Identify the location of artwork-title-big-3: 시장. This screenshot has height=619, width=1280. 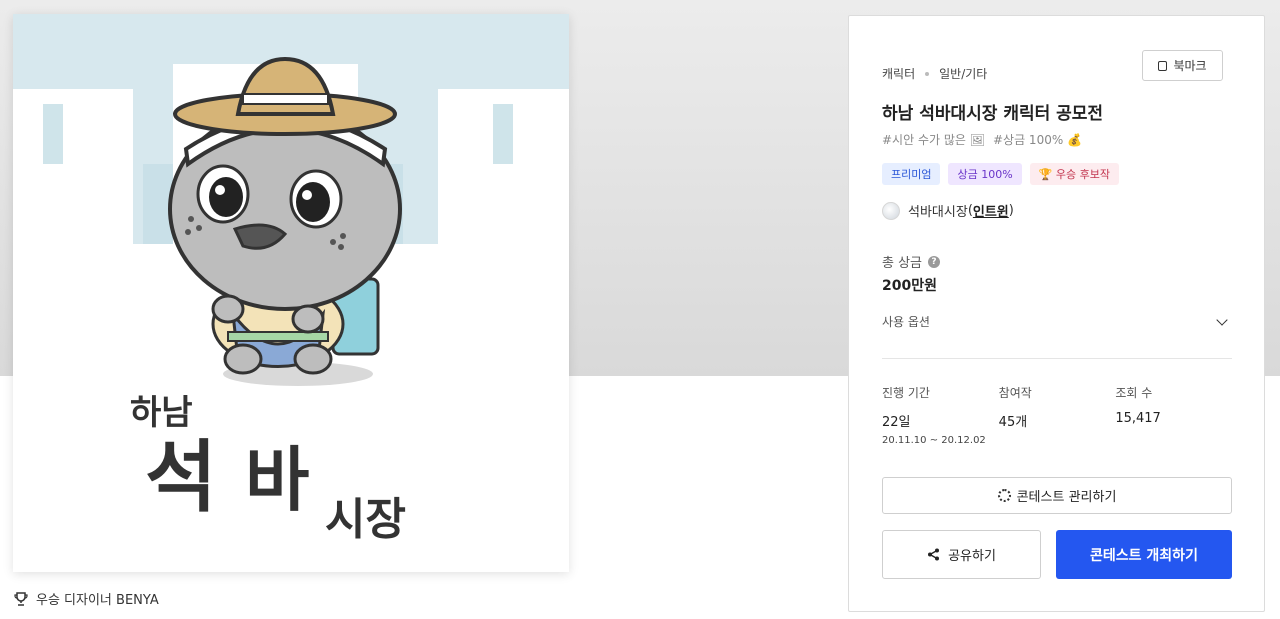
(365, 519).